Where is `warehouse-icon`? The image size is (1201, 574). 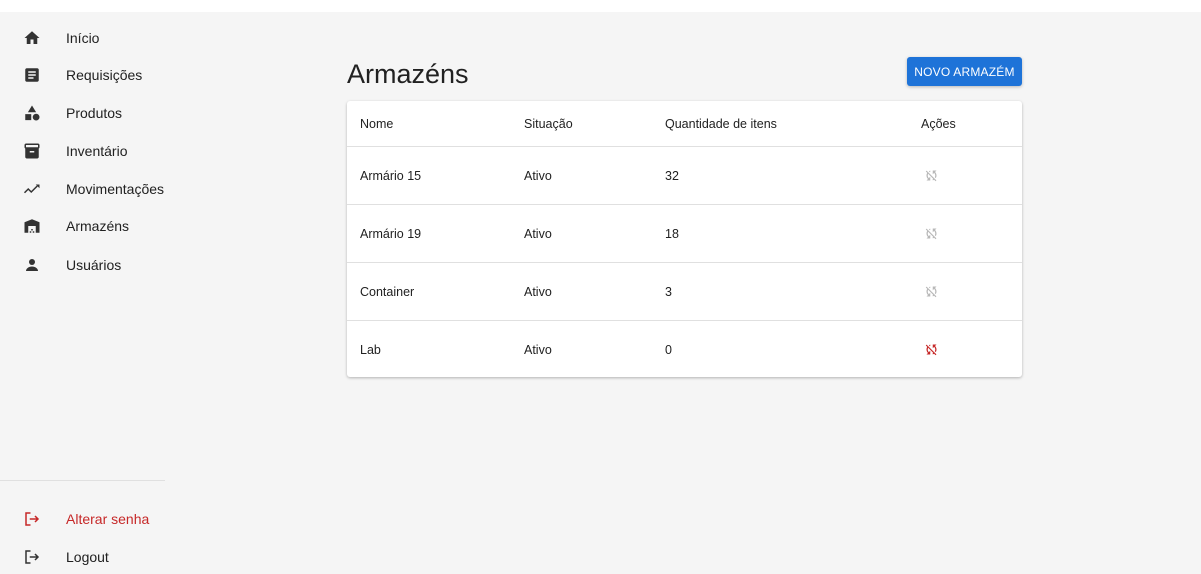 warehouse-icon is located at coordinates (32, 226).